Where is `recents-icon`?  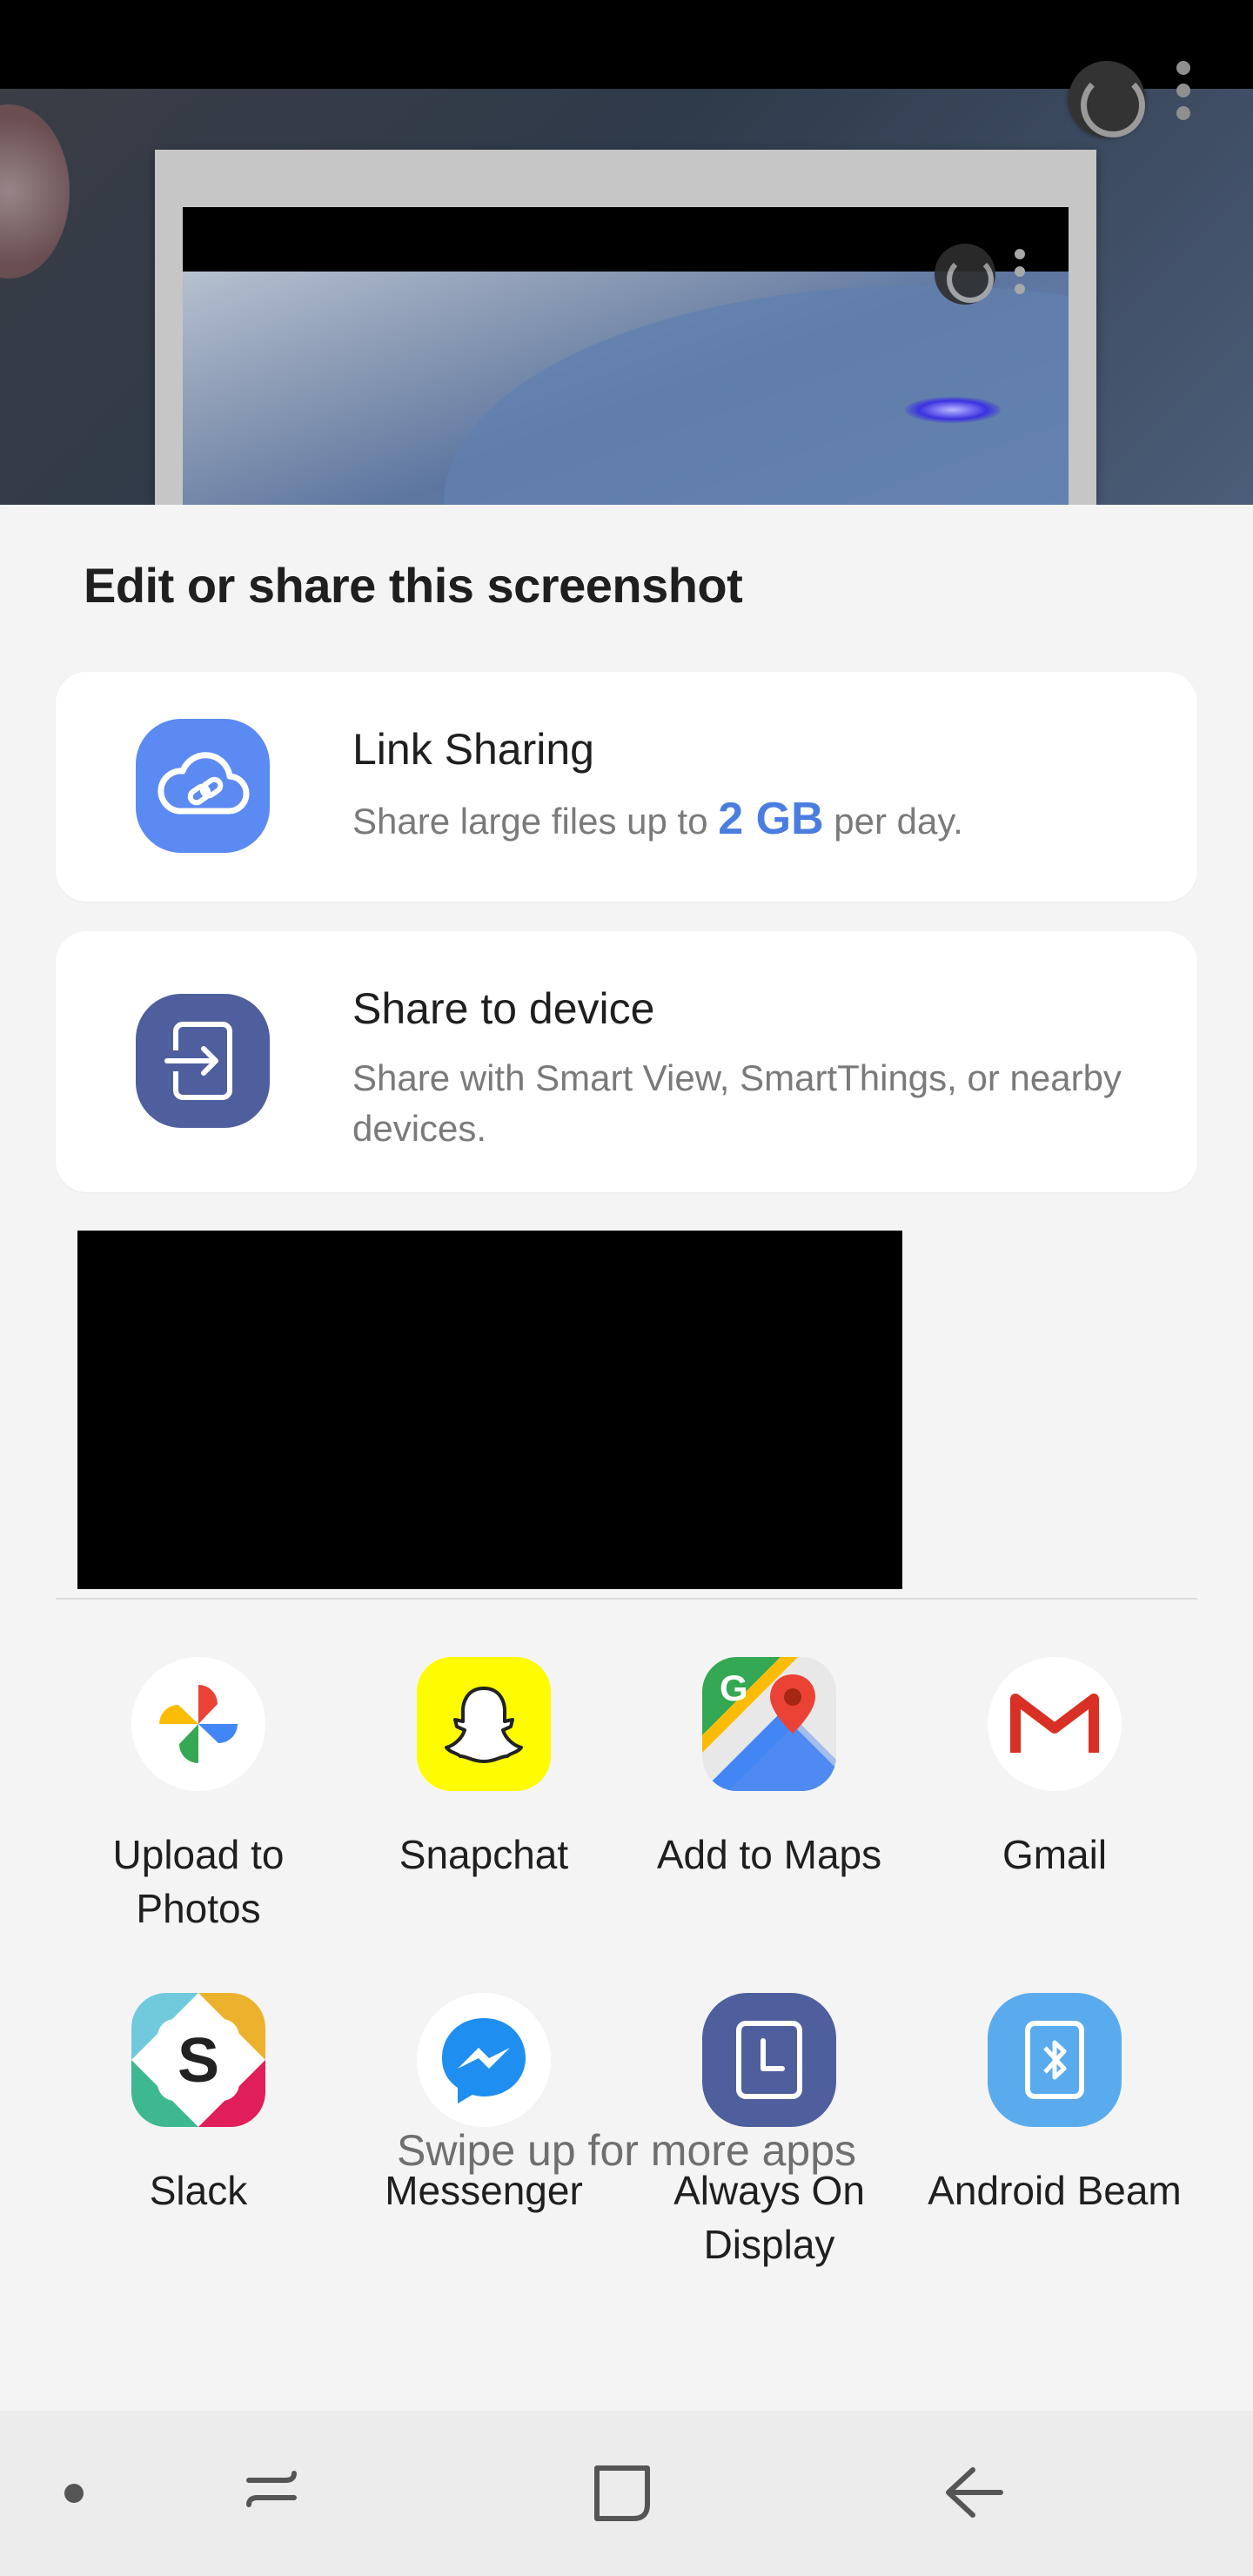 recents-icon is located at coordinates (272, 2493).